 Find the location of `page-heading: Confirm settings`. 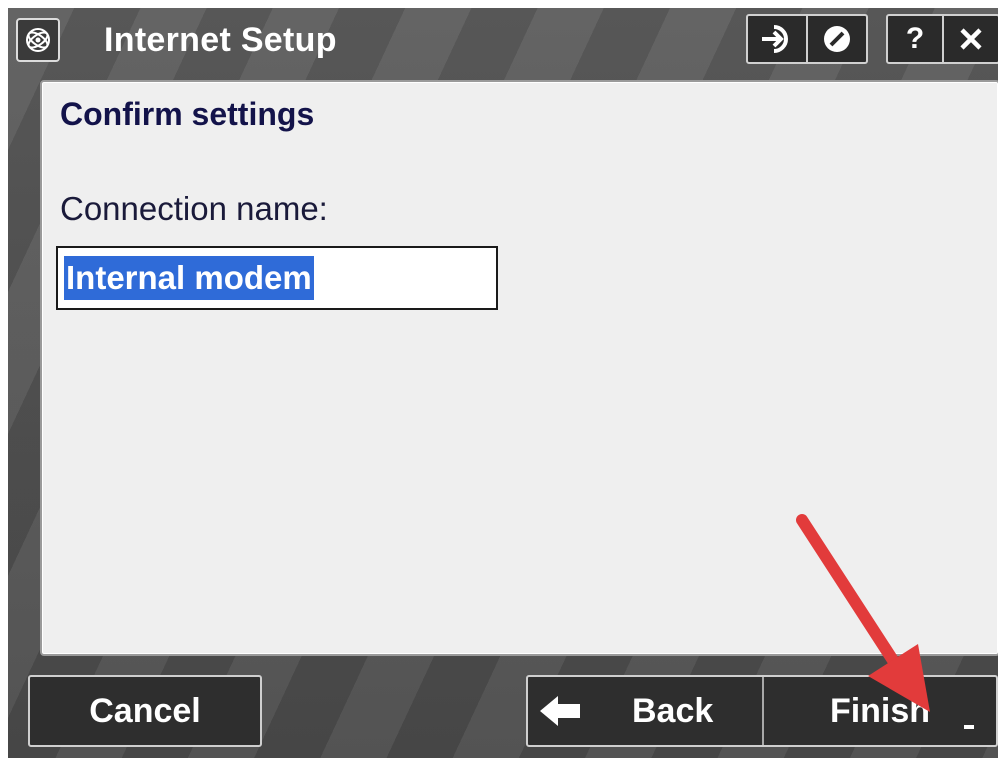

page-heading: Confirm settings is located at coordinates (187, 114).